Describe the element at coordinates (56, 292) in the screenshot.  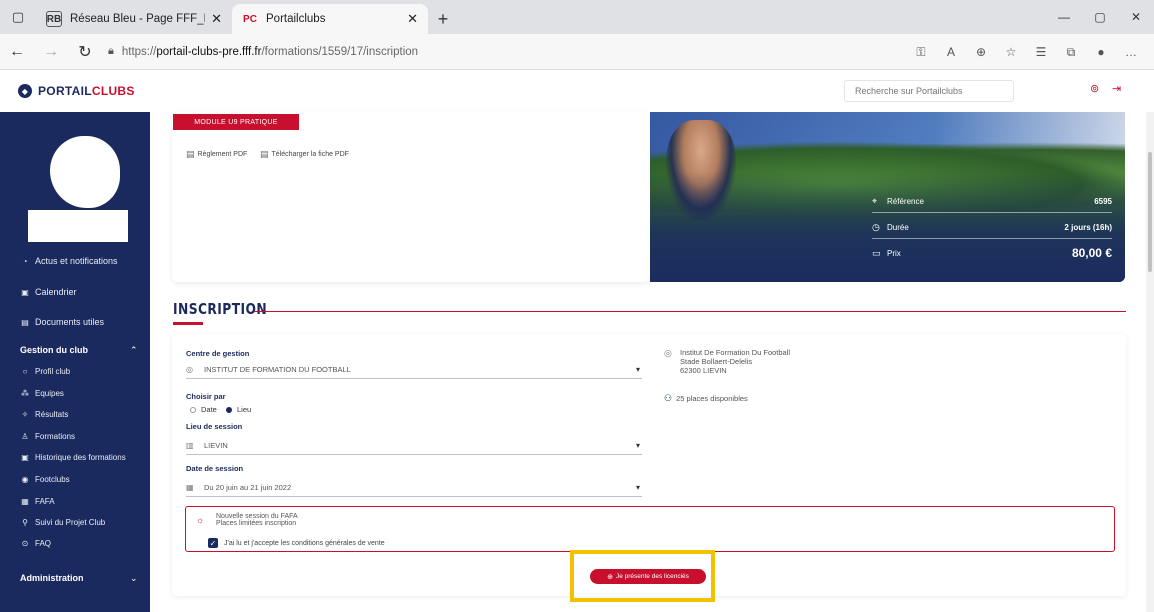
I see `sidebar-item-label: Calendrier` at that location.